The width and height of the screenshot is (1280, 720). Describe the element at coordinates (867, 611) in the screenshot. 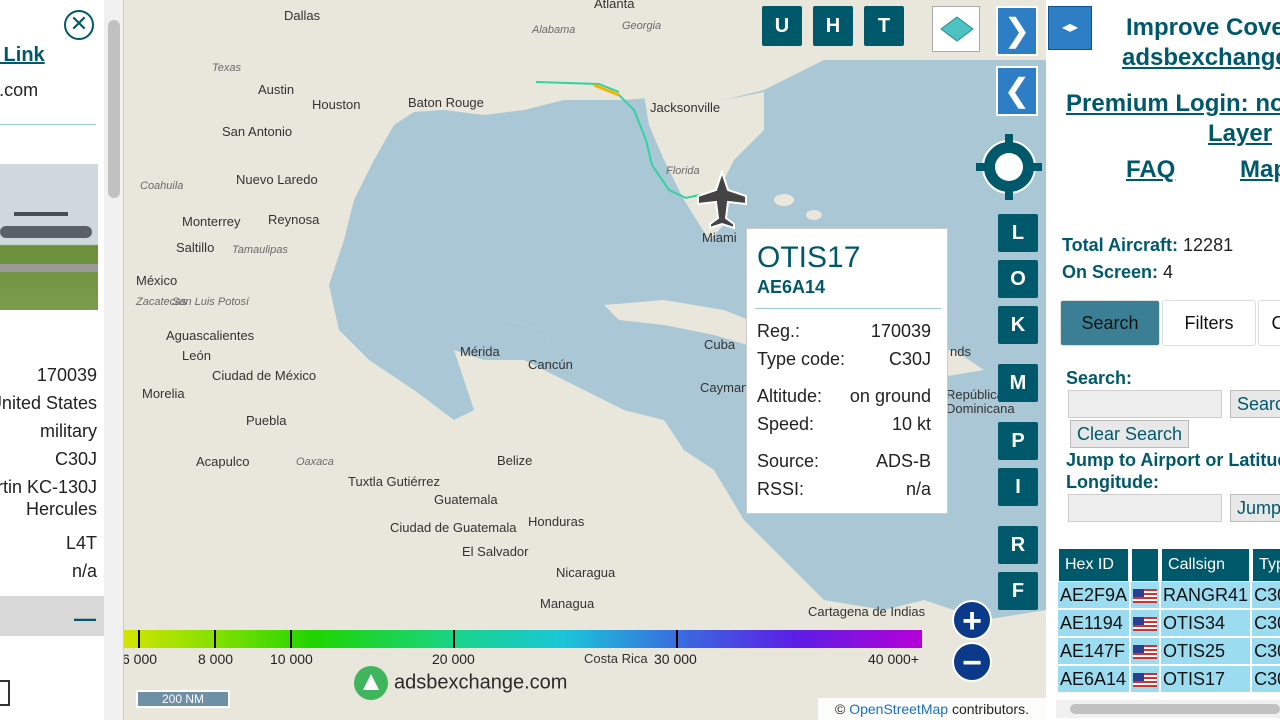

I see `city-label: Cartagena de Indias` at that location.